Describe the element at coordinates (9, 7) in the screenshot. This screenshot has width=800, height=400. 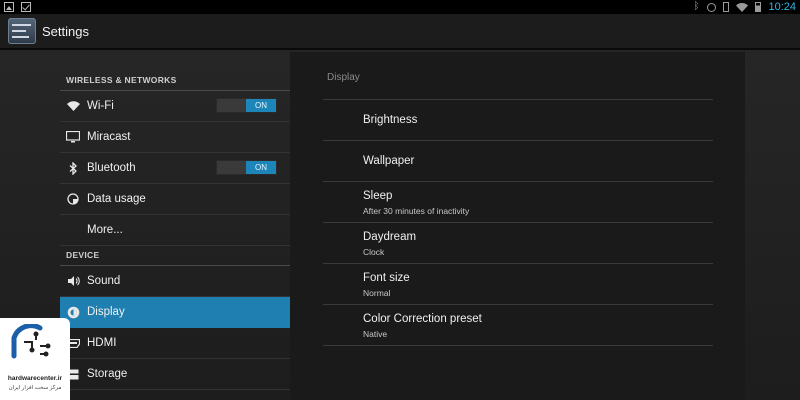
I see `image-notification-icon` at that location.